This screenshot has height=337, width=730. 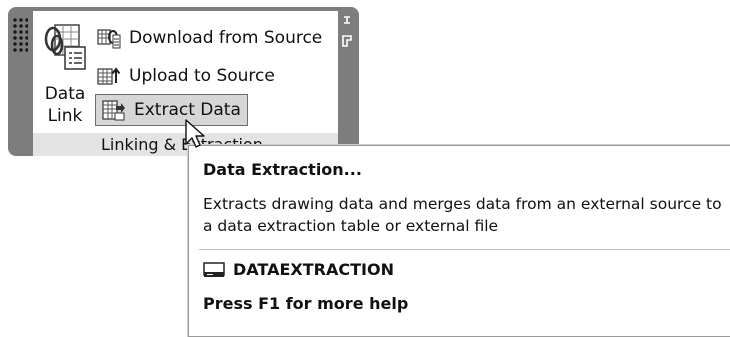 What do you see at coordinates (226, 38) in the screenshot?
I see `download-from-source-label: Download from Source` at bounding box center [226, 38].